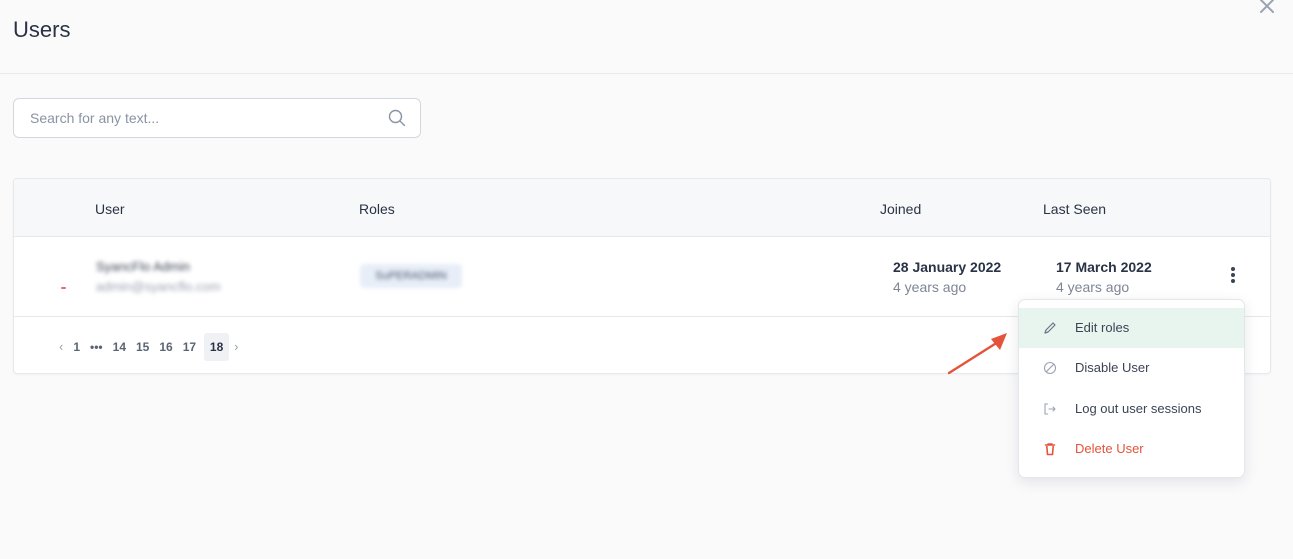 The height and width of the screenshot is (559, 1293). I want to click on joined-date: 28 January 2022, so click(947, 267).